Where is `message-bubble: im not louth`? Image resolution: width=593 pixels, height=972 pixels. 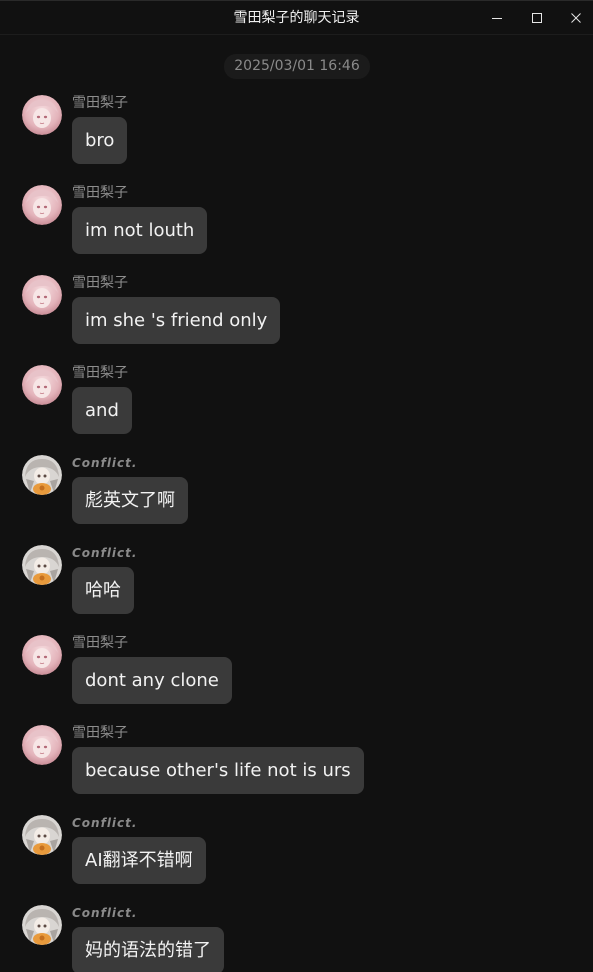
message-bubble: im not louth is located at coordinates (140, 230).